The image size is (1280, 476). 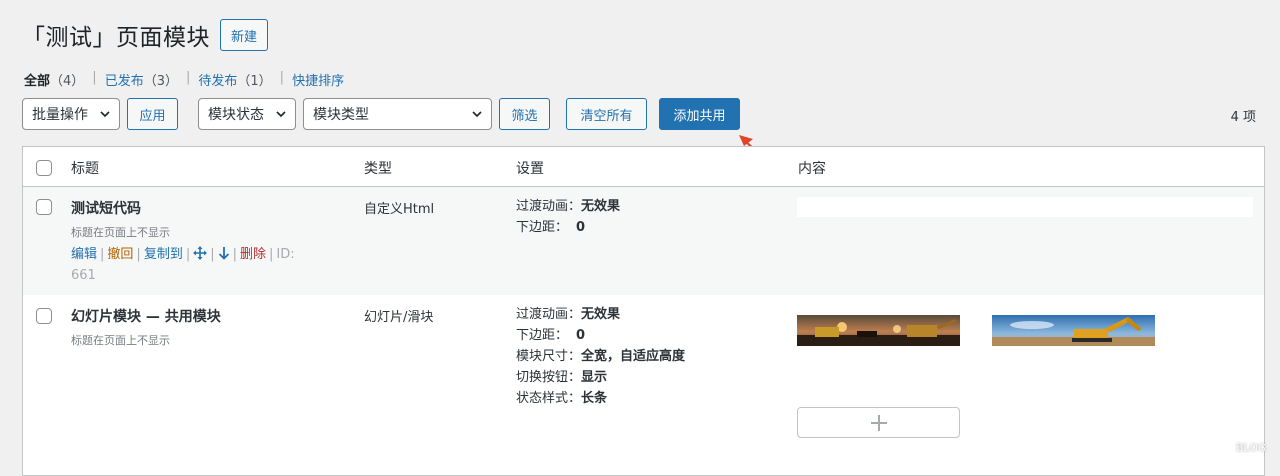 What do you see at coordinates (247, 114) in the screenshot?
I see `module-status-select: 模块状态` at bounding box center [247, 114].